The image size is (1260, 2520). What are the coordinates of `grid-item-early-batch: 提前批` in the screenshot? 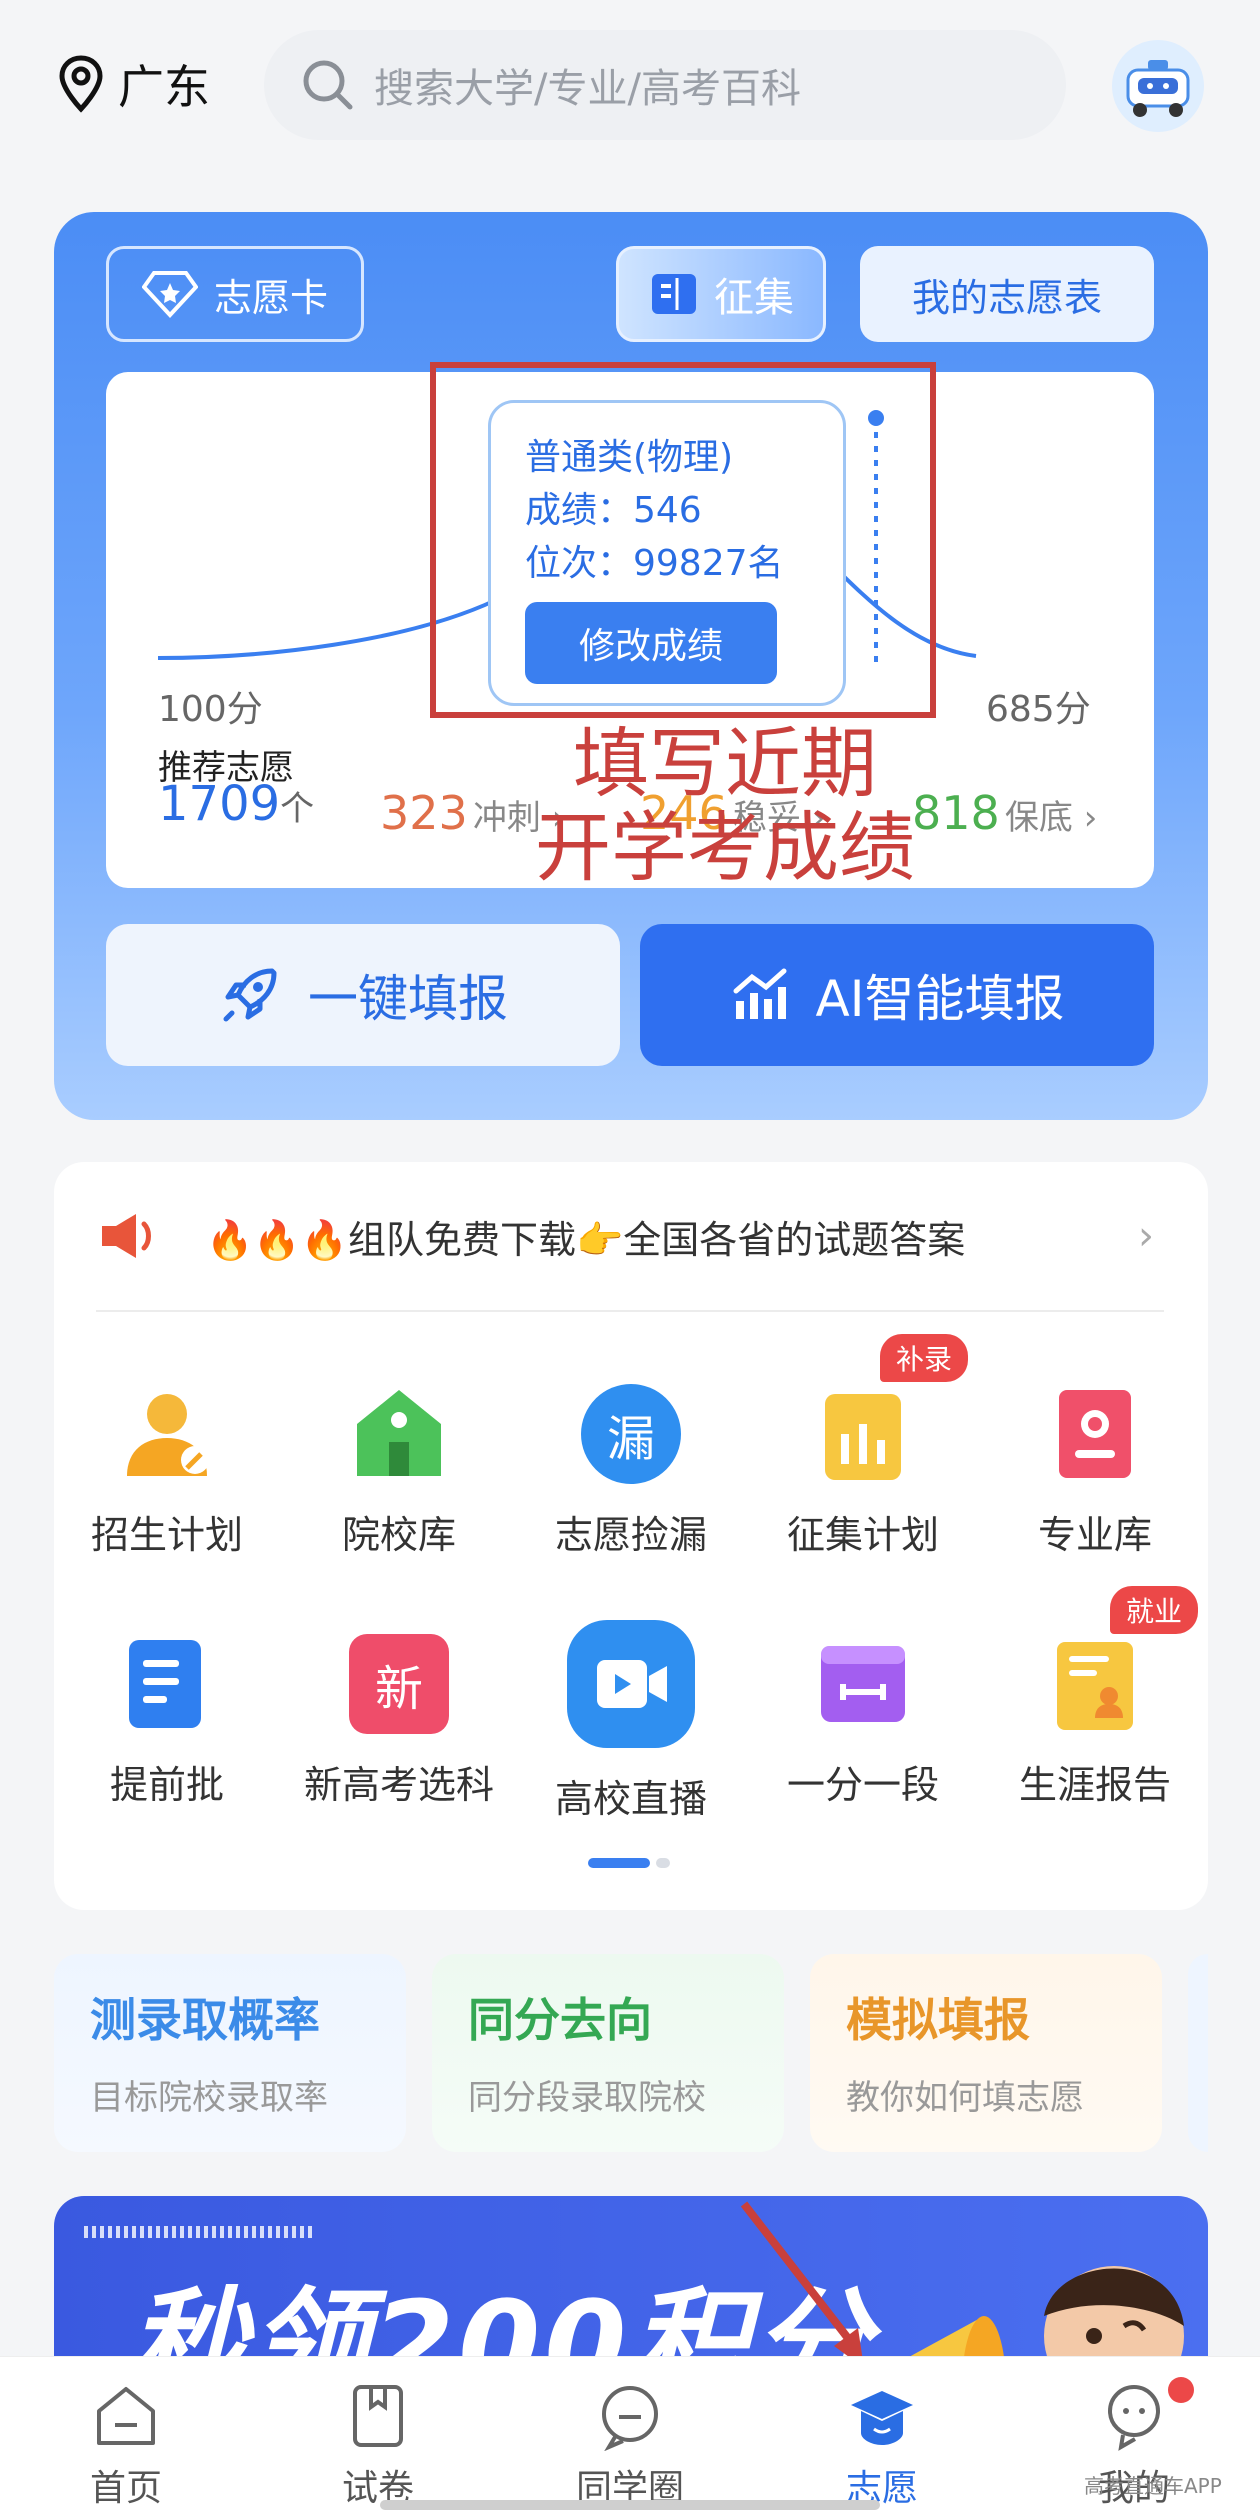 It's located at (167, 1721).